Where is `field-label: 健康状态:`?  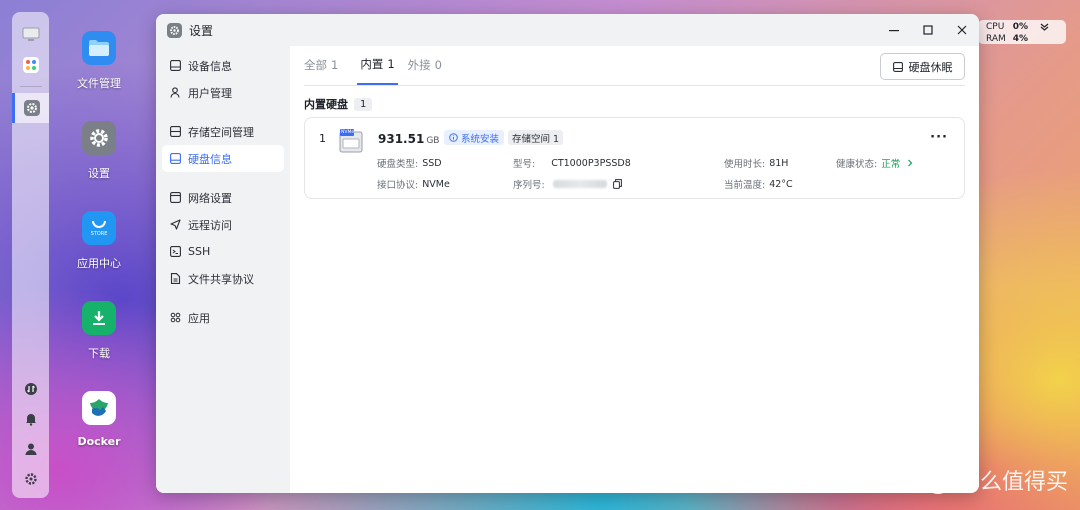 field-label: 健康状态: is located at coordinates (857, 164).